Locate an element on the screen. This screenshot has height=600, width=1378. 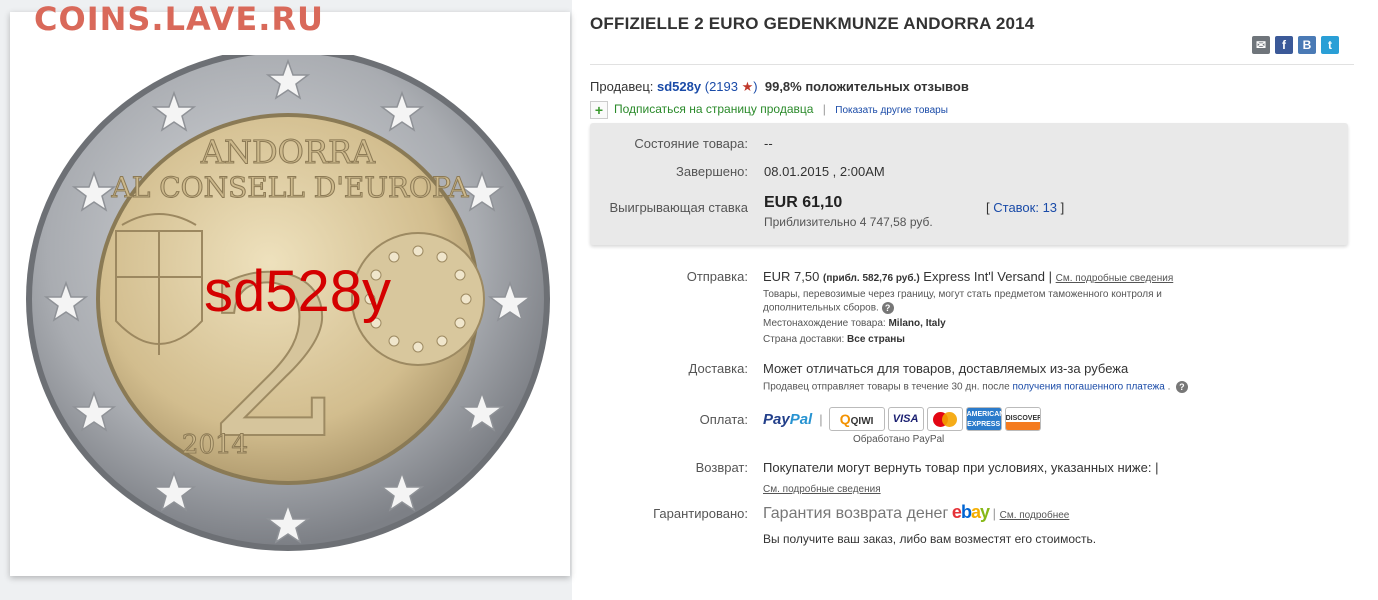
guarantee-details-link: См. подробнее is located at coordinates (1035, 515).